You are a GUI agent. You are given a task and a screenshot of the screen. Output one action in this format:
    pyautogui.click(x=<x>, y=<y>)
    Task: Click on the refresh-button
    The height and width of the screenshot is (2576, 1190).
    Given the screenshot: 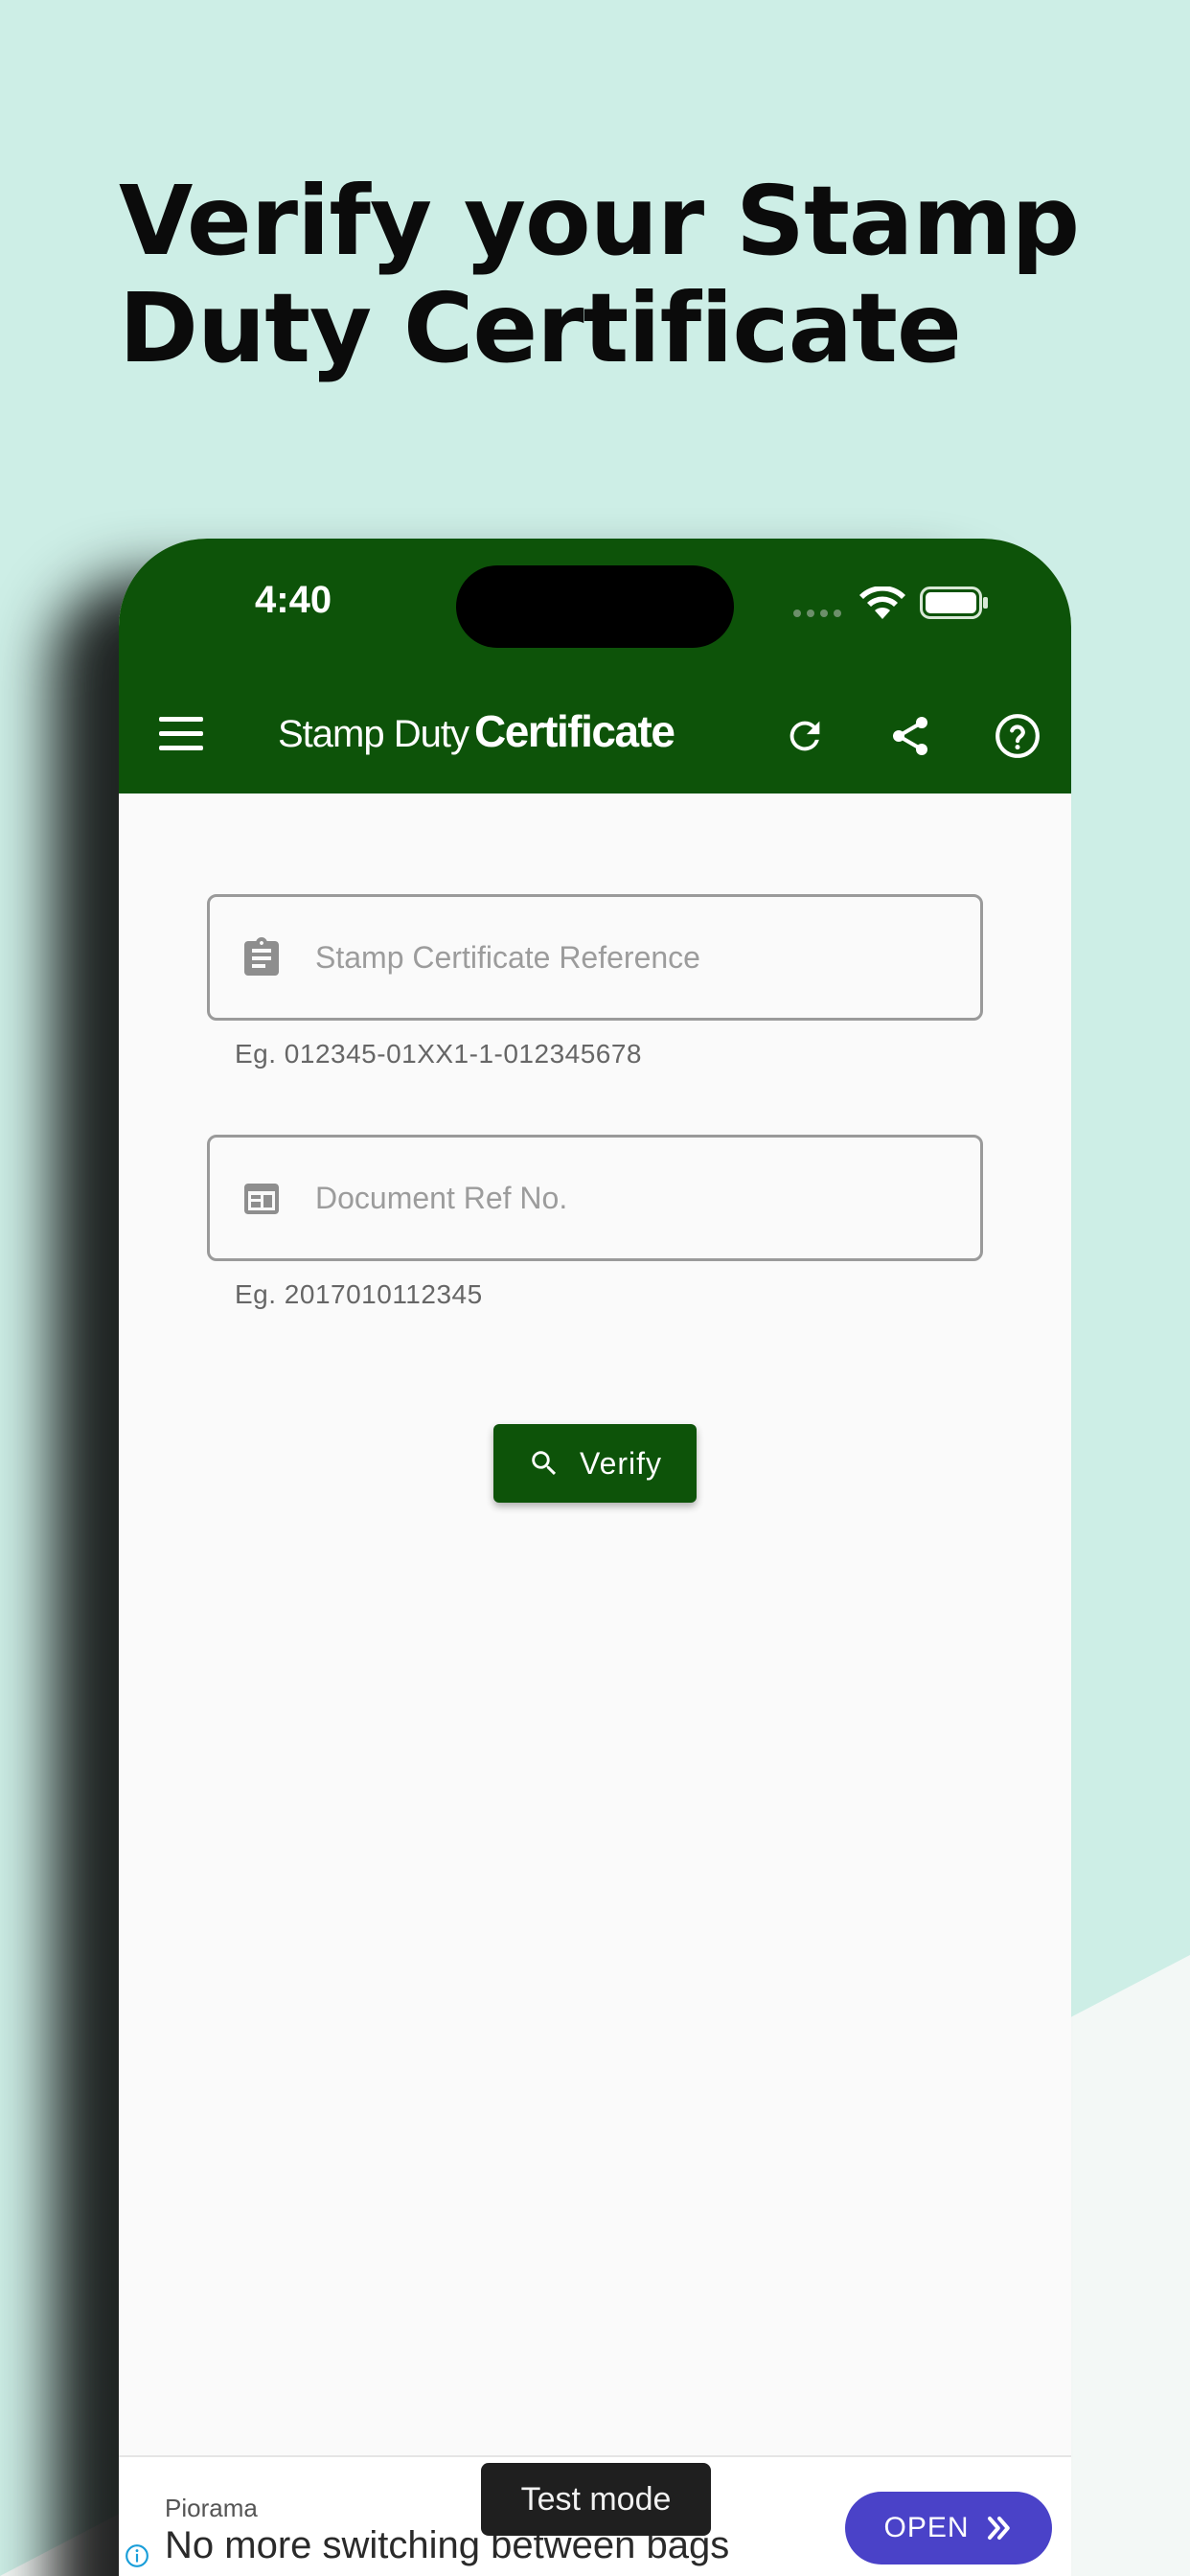 What is the action you would take?
    pyautogui.click(x=805, y=736)
    